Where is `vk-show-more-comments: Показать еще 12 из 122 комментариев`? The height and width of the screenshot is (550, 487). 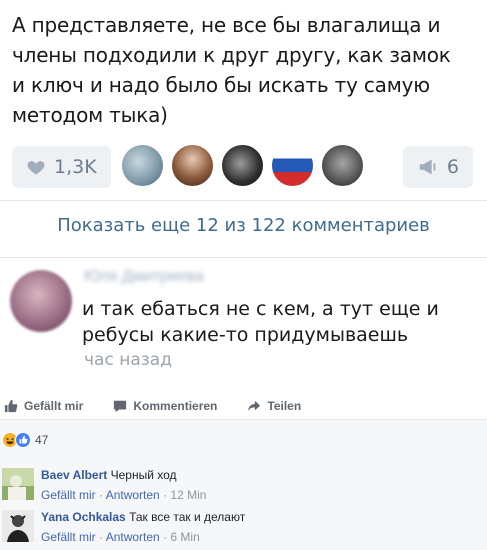 vk-show-more-comments: Показать еще 12 из 122 комментариев is located at coordinates (243, 225).